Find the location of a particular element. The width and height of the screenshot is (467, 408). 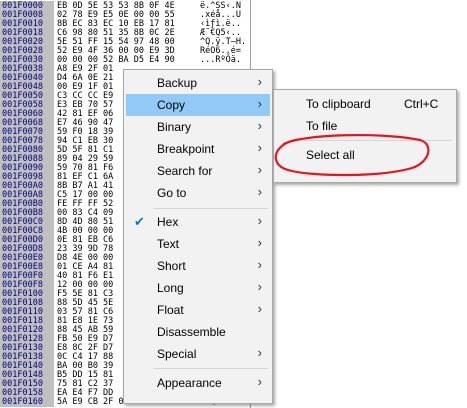

shortcut-label: Ctrl+C is located at coordinates (421, 104).